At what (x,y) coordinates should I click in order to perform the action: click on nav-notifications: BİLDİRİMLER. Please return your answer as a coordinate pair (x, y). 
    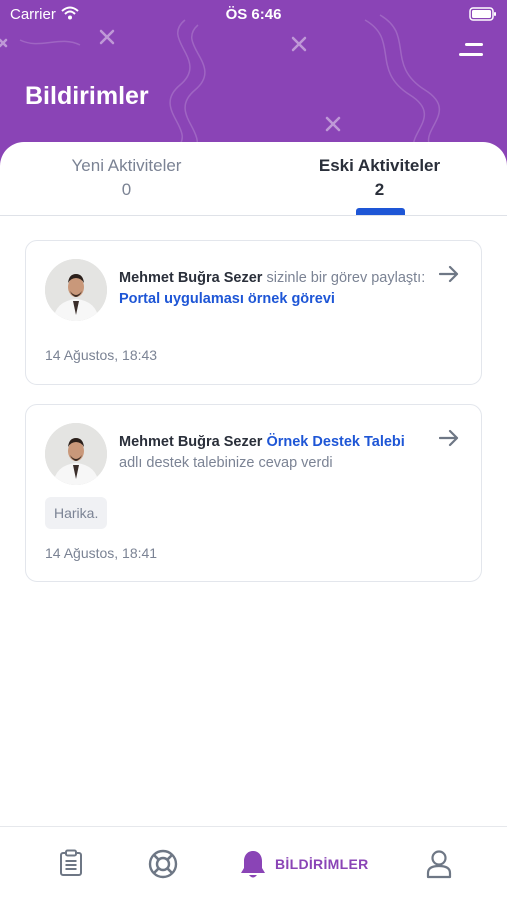
    Looking at the image, I should click on (304, 864).